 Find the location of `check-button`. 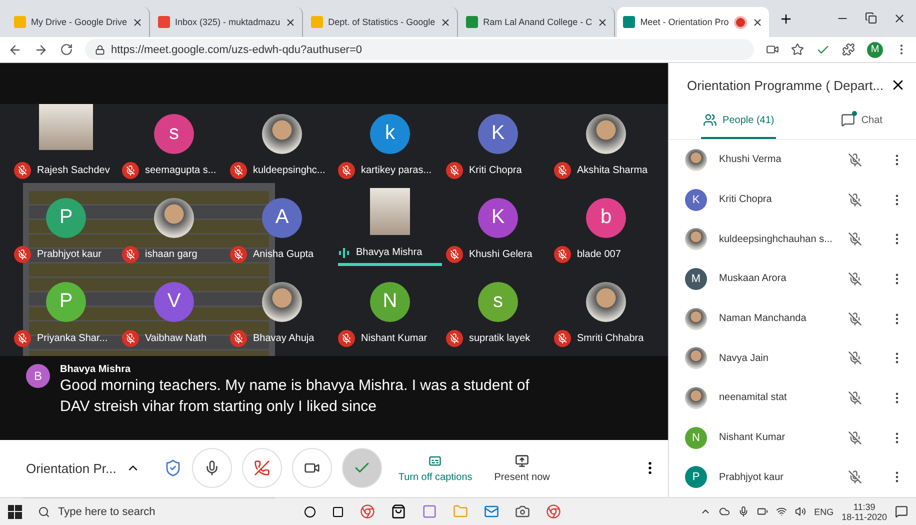

check-button is located at coordinates (362, 468).